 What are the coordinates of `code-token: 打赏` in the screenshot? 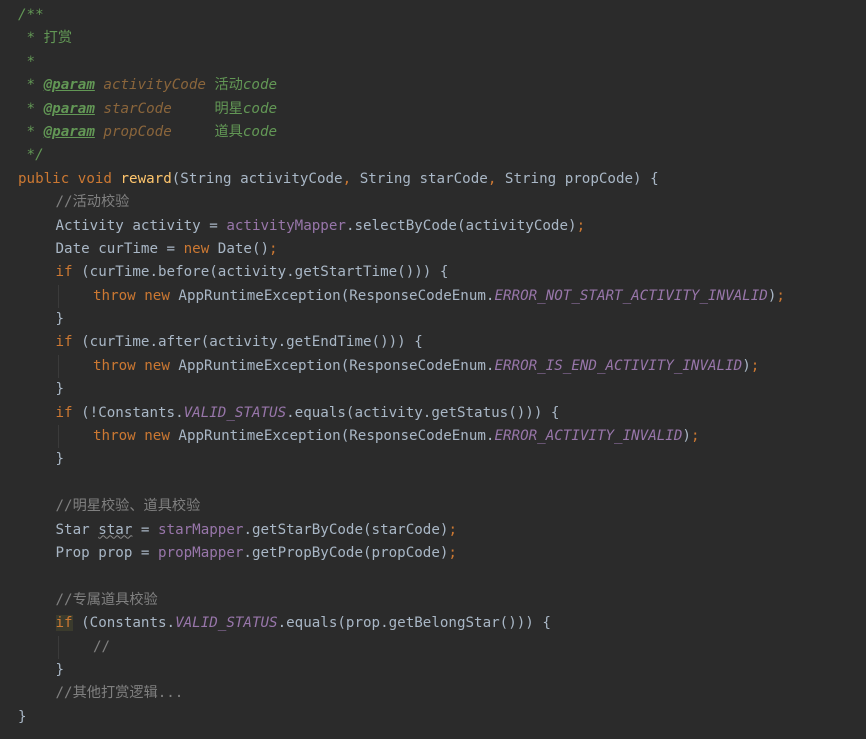 It's located at (58, 38).